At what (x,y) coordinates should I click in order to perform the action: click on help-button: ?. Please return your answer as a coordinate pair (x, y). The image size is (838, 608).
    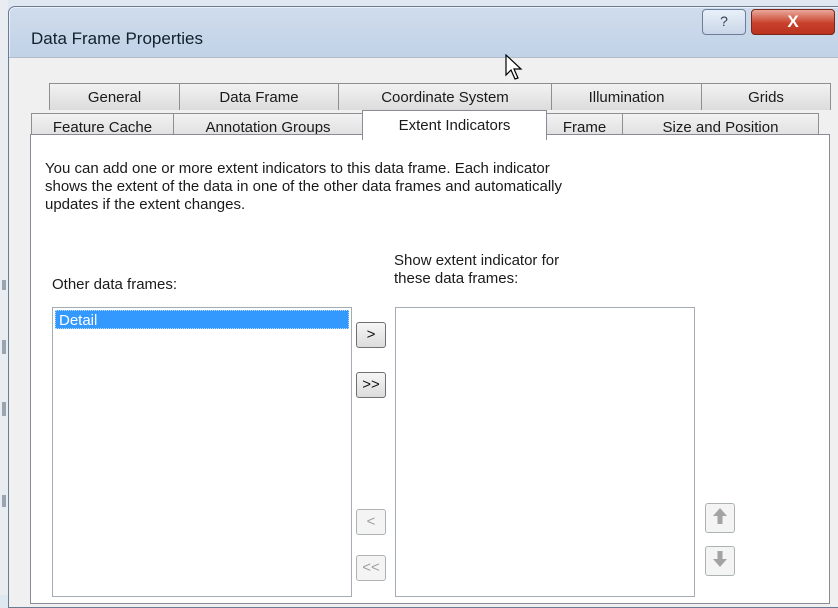
    Looking at the image, I should click on (724, 22).